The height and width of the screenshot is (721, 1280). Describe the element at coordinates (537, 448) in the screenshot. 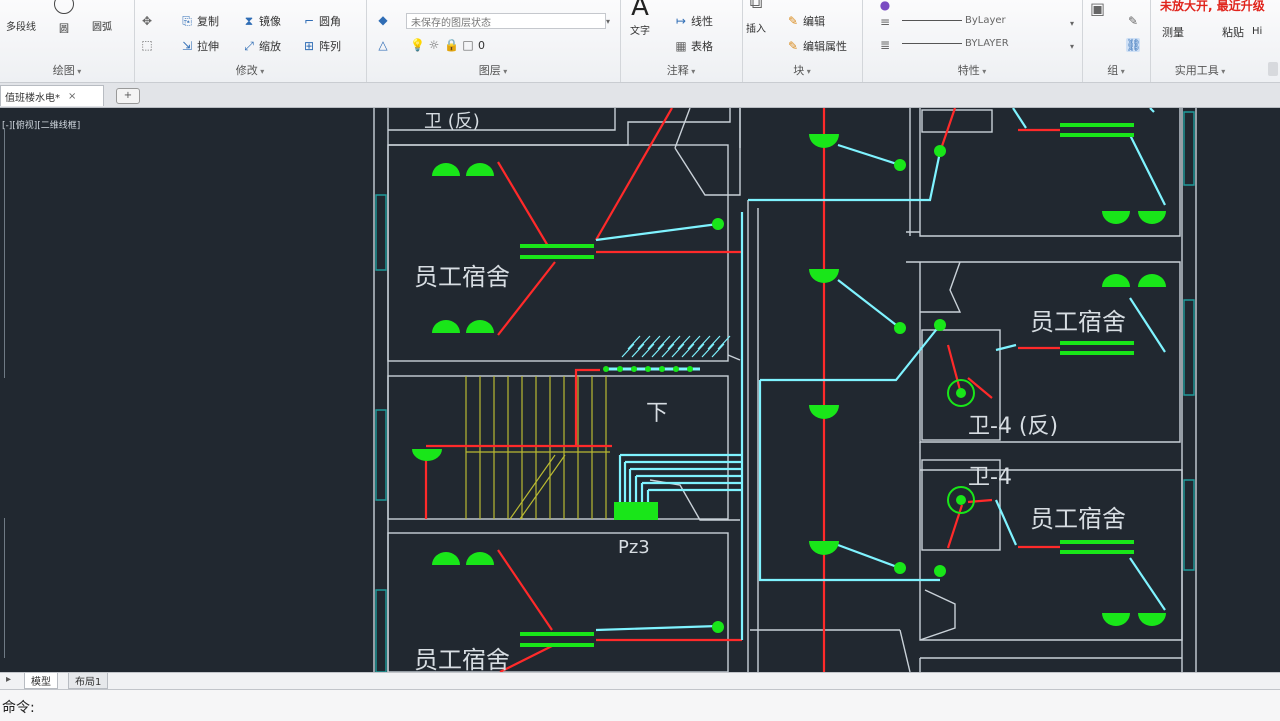

I see `stair-treads` at that location.